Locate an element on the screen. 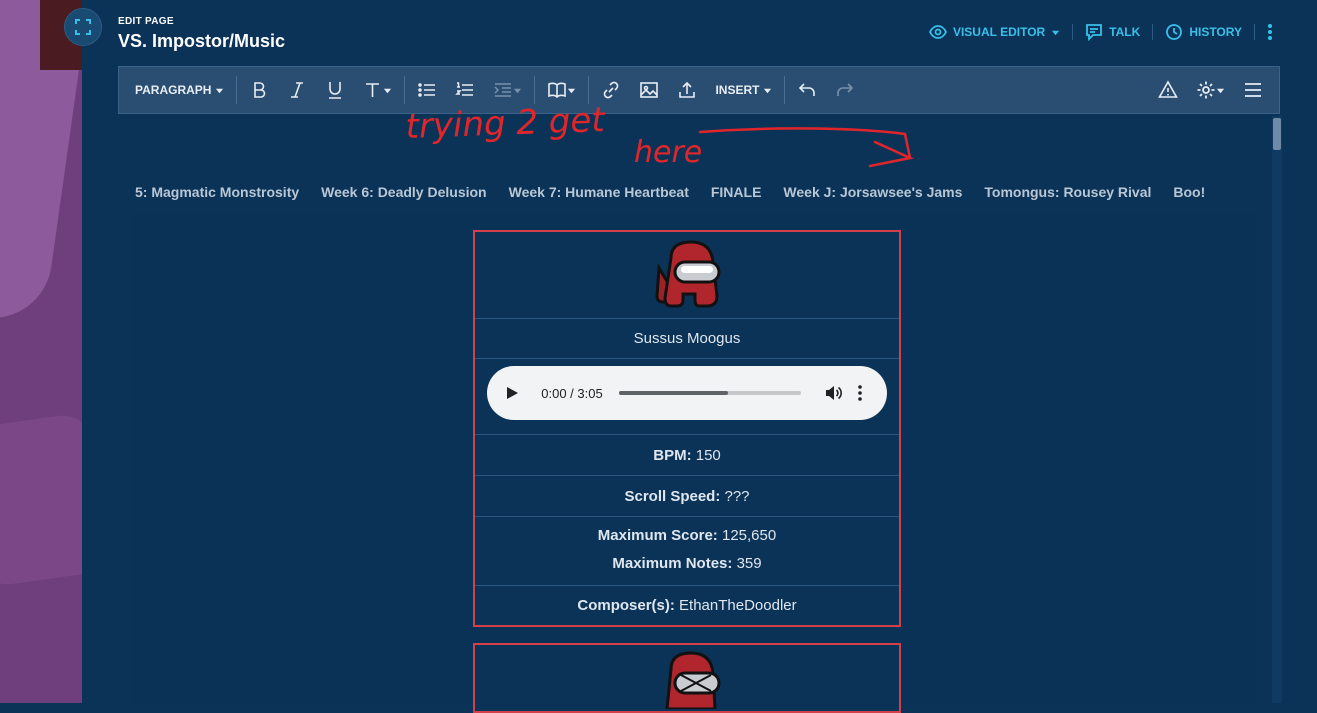  text-style-icon is located at coordinates (373, 90).